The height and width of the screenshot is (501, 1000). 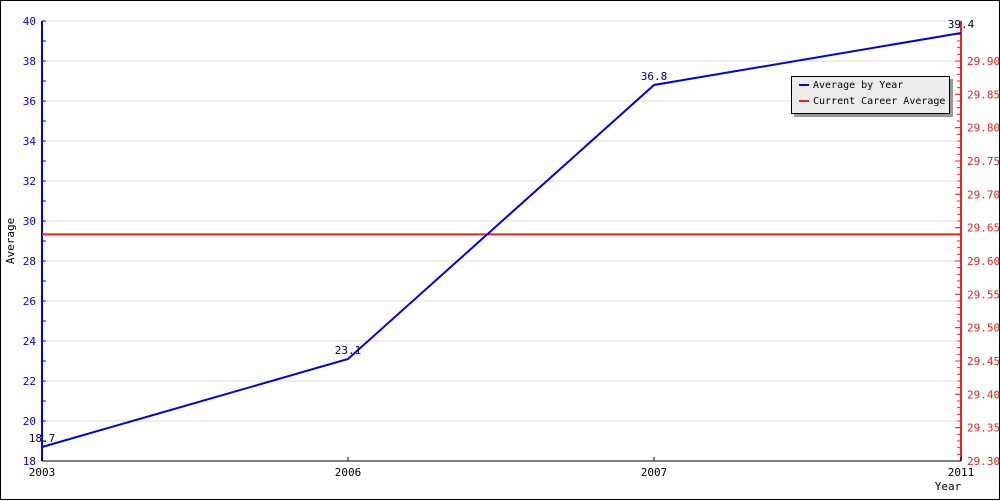 What do you see at coordinates (29, 381) in the screenshot?
I see `y-tick-label: 22` at bounding box center [29, 381].